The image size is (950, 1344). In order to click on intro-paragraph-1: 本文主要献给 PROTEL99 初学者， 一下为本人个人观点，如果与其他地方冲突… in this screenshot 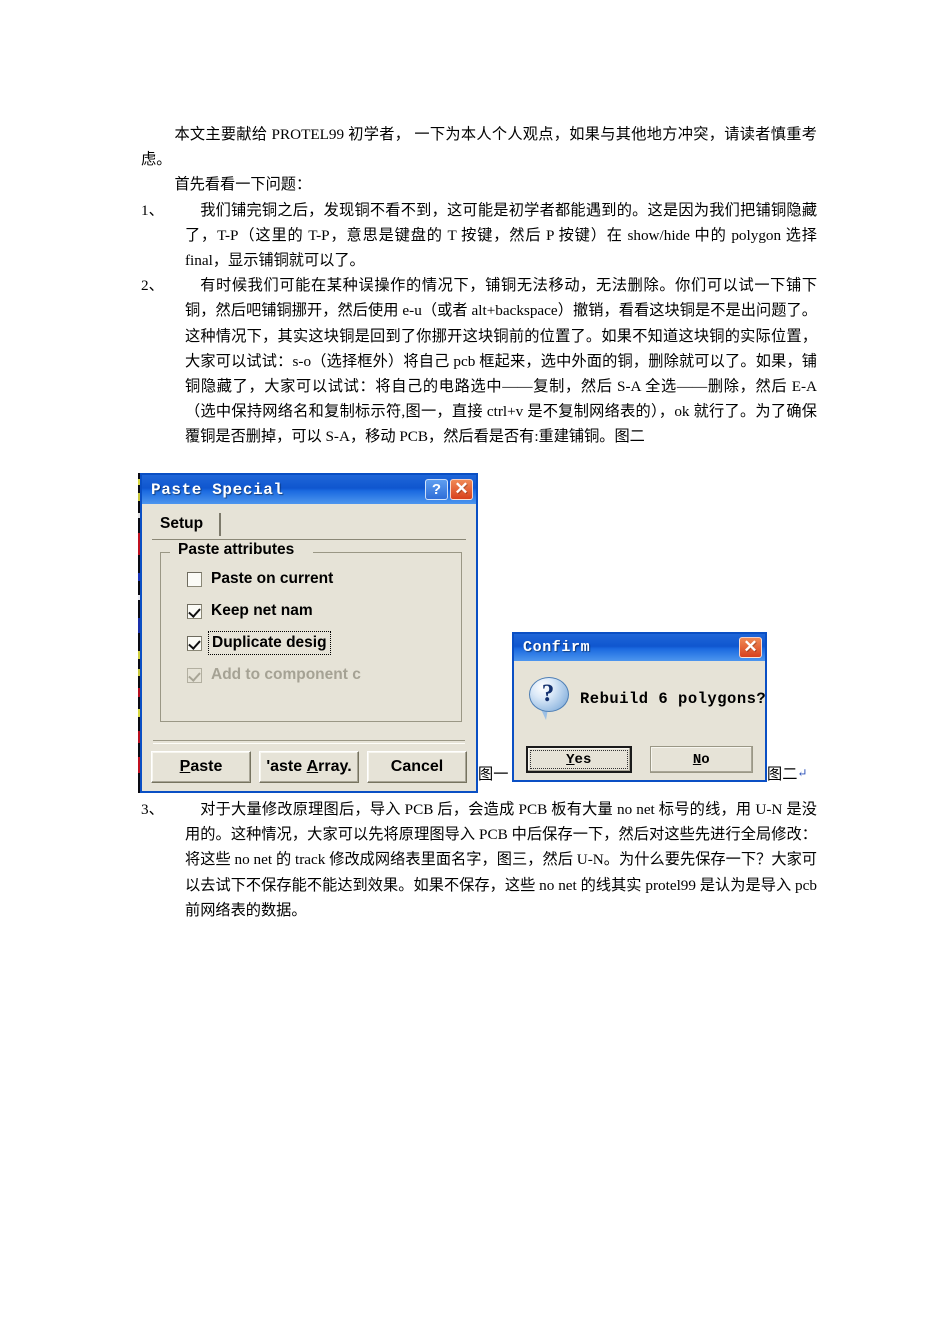, I will do `click(479, 147)`.